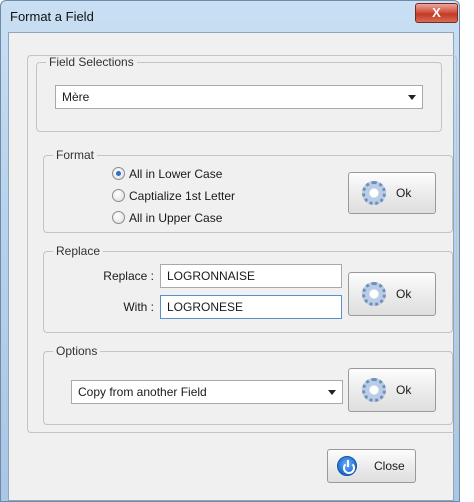 This screenshot has height=502, width=474. I want to click on replace-legend: Replace, so click(78, 251).